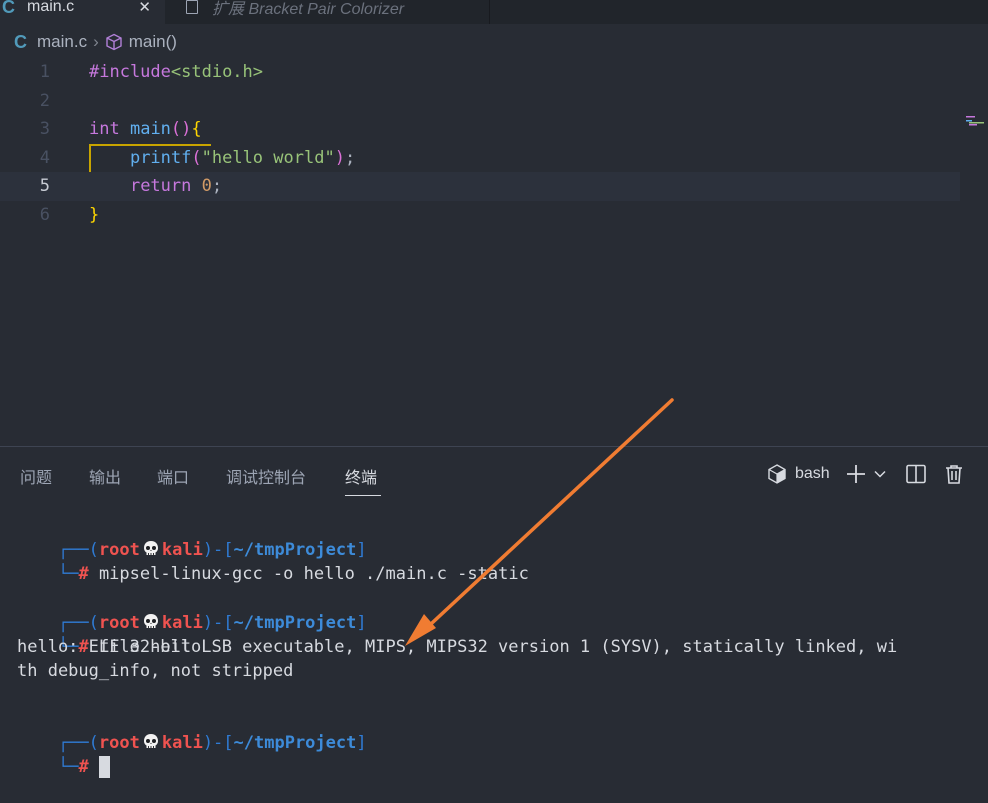 This screenshot has width=988, height=803. I want to click on code-text: printf("hello world");, so click(222, 158).